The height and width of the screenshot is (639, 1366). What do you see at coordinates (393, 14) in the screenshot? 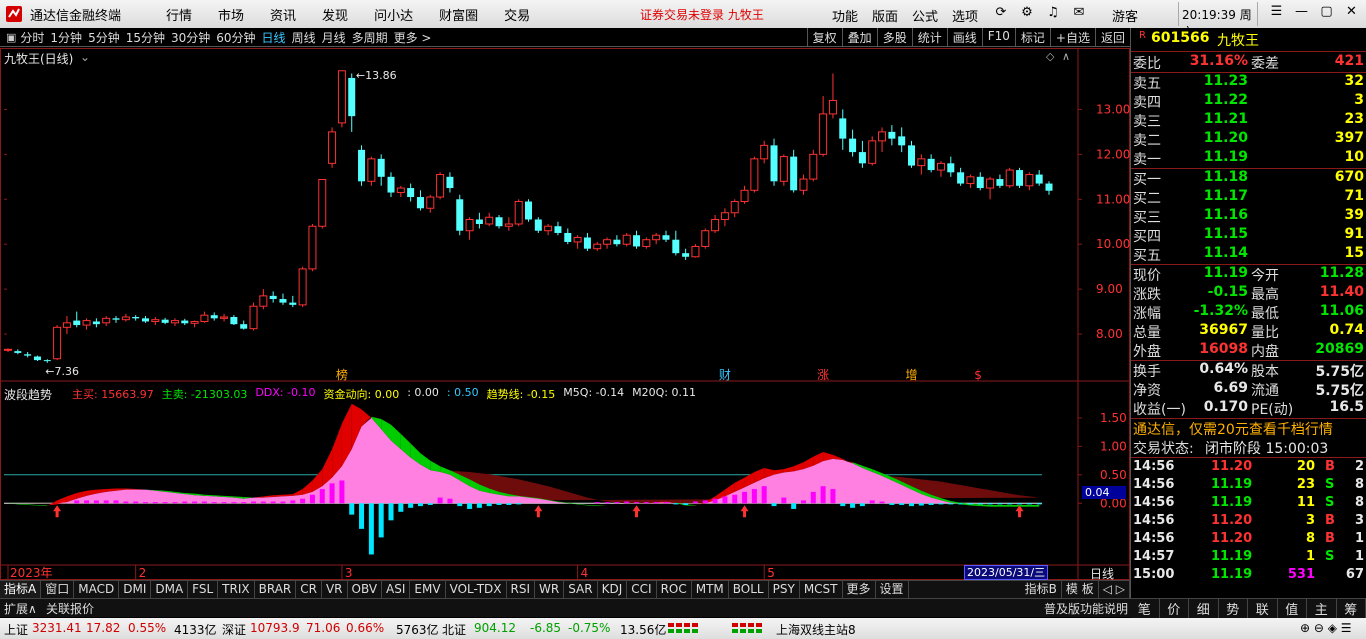
I see `menu-wenxiaoda: 问小达` at bounding box center [393, 14].